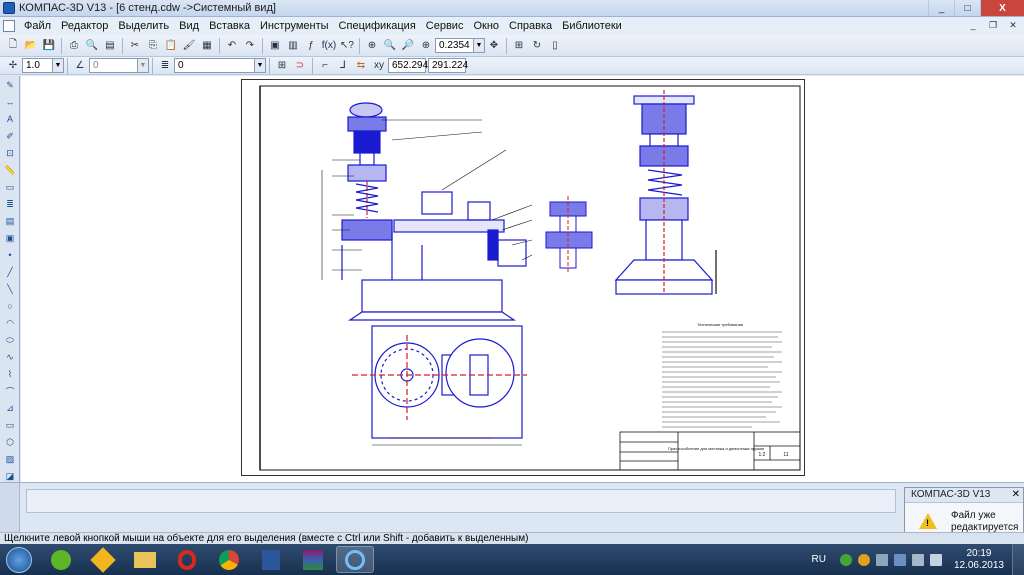 The height and width of the screenshot is (575, 1024). What do you see at coordinates (486, 26) in the screenshot?
I see `menu-window: Окно` at bounding box center [486, 26].